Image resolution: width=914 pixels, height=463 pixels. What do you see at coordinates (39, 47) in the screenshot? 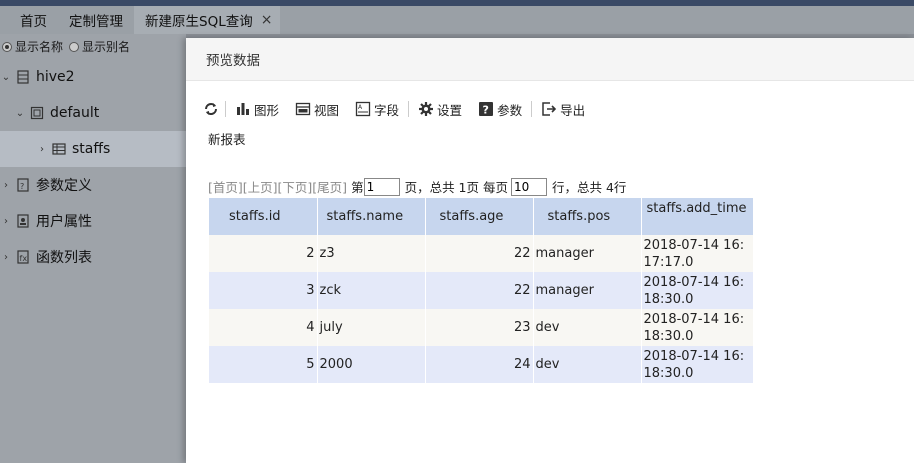
I see `radio-label: 显示名称` at bounding box center [39, 47].